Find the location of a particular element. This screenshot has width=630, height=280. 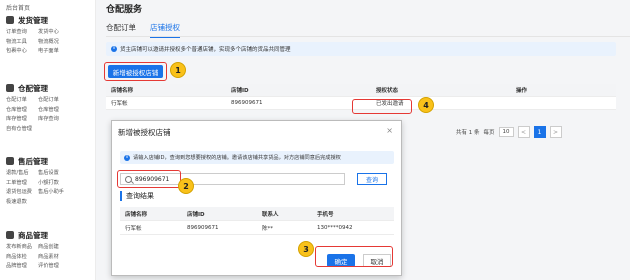

sidebar-item: 自有仓管理 is located at coordinates (22, 130).